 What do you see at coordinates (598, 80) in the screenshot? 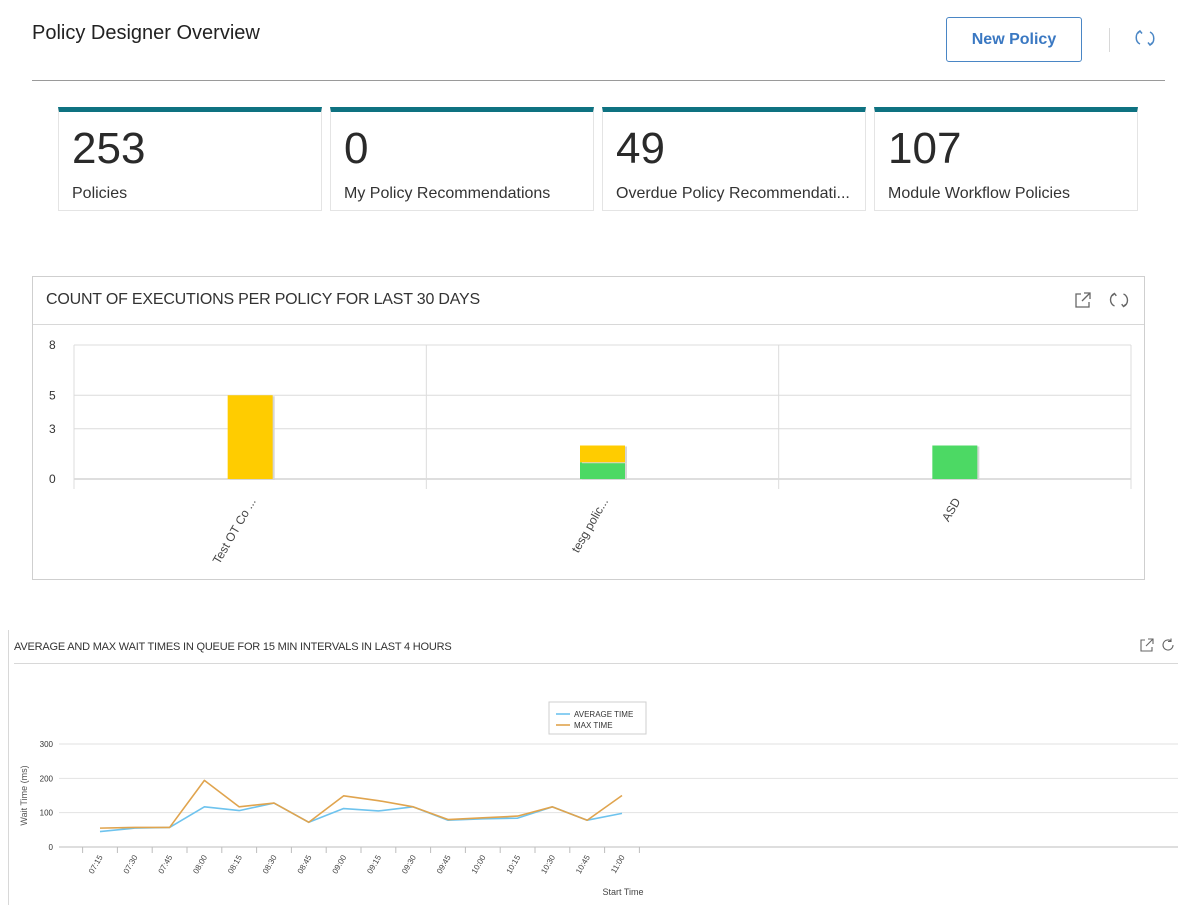
I see `header-divider-line` at bounding box center [598, 80].